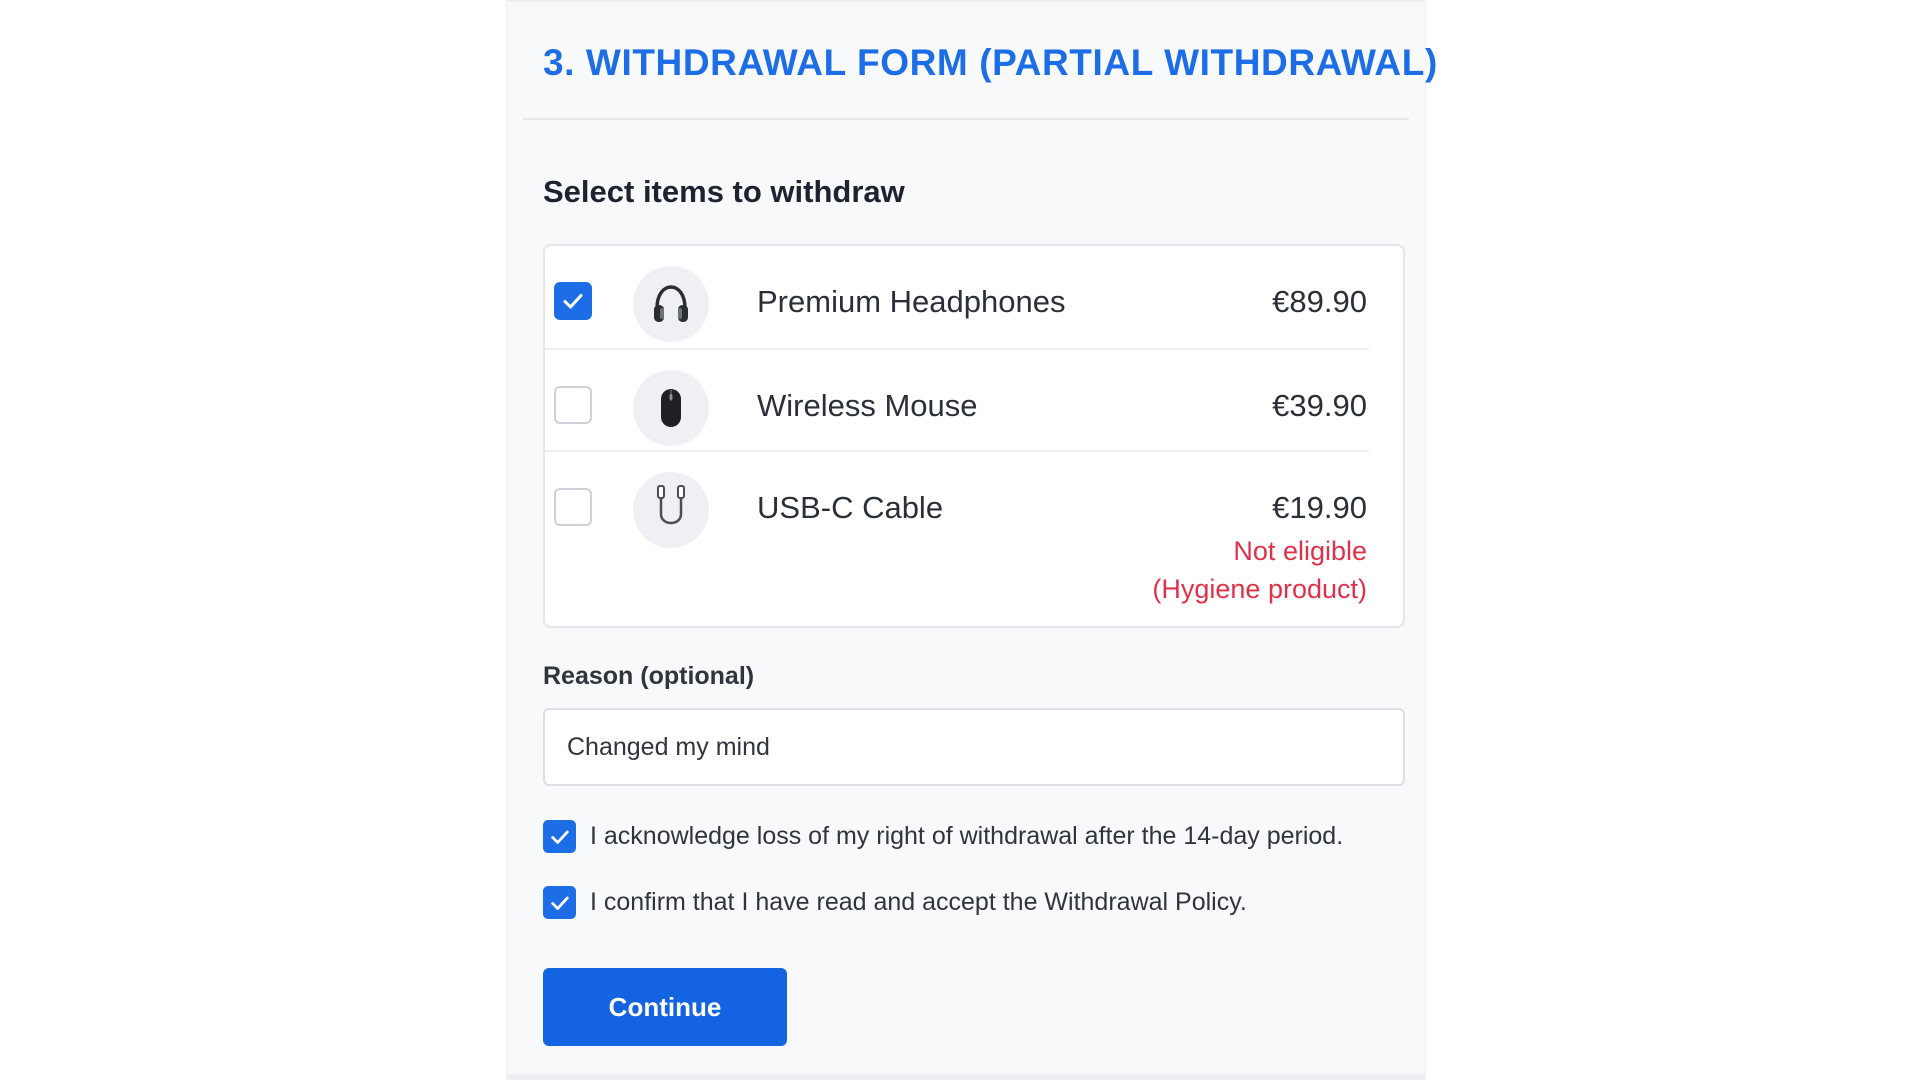 The height and width of the screenshot is (1080, 1920). What do you see at coordinates (671, 510) in the screenshot?
I see `cable-icon` at bounding box center [671, 510].